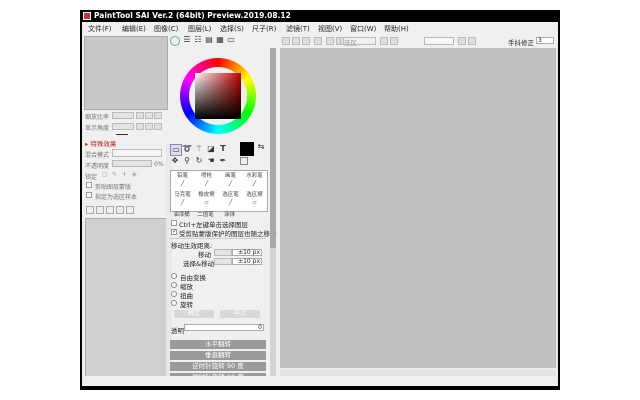 The image size is (640, 400). What do you see at coordinates (181, 214) in the screenshot?
I see `brush-bucket: 油漆桶` at bounding box center [181, 214].